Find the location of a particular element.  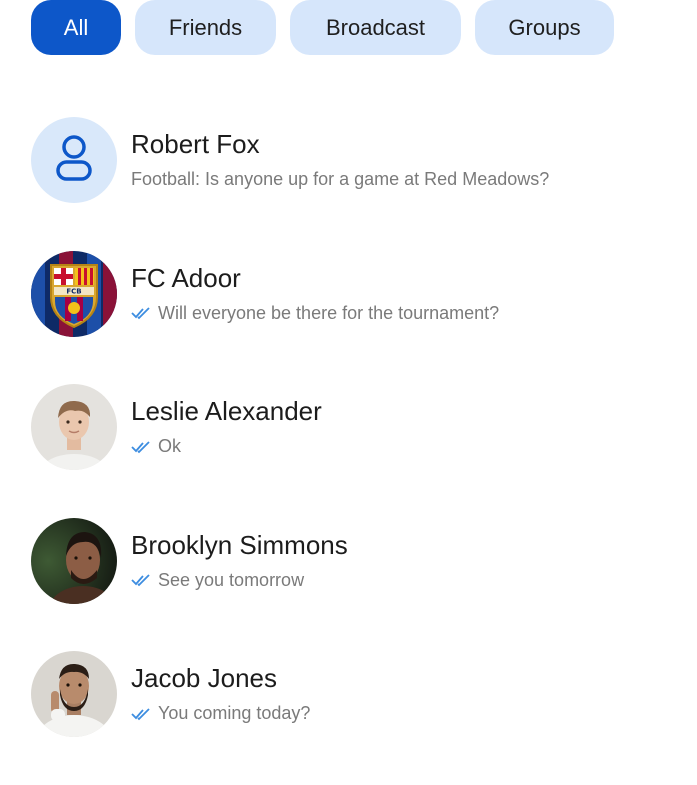

message-text: Ok is located at coordinates (170, 446).